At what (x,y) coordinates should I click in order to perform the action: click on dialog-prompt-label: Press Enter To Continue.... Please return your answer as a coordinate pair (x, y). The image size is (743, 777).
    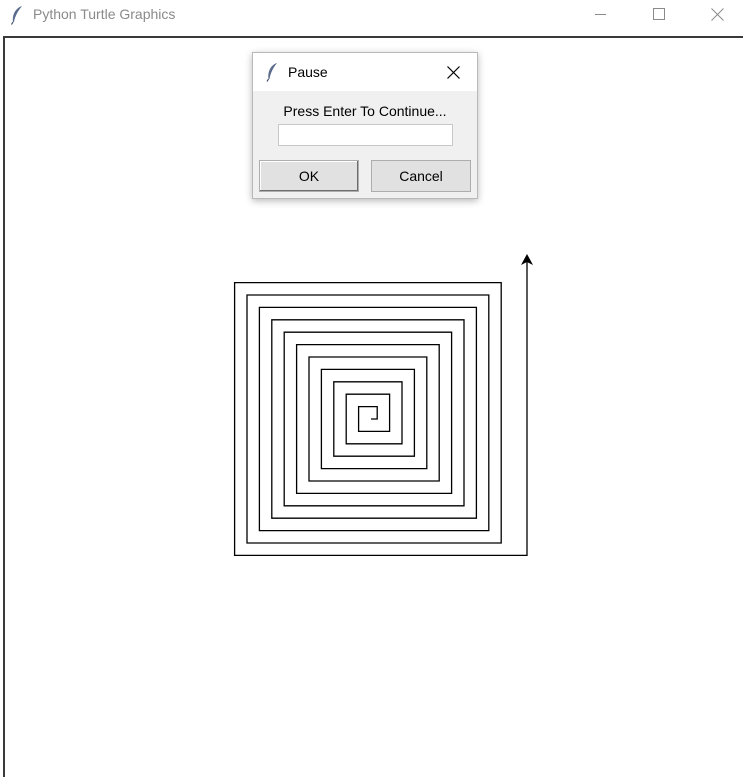
    Looking at the image, I should click on (365, 111).